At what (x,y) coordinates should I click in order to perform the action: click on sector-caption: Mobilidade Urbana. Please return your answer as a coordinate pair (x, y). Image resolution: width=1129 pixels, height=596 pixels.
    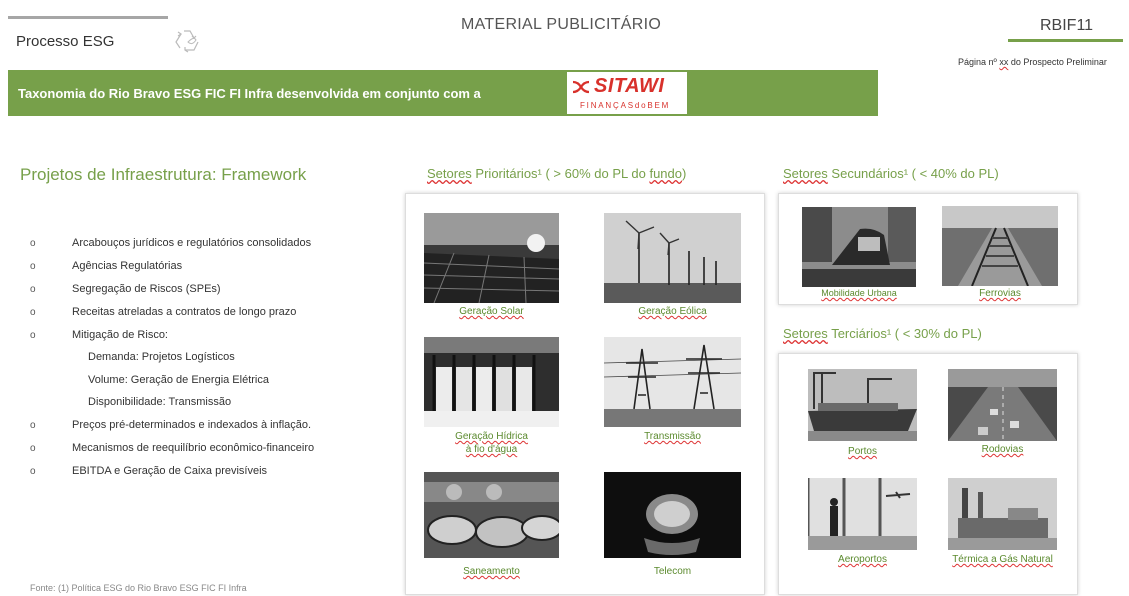
    Looking at the image, I should click on (859, 293).